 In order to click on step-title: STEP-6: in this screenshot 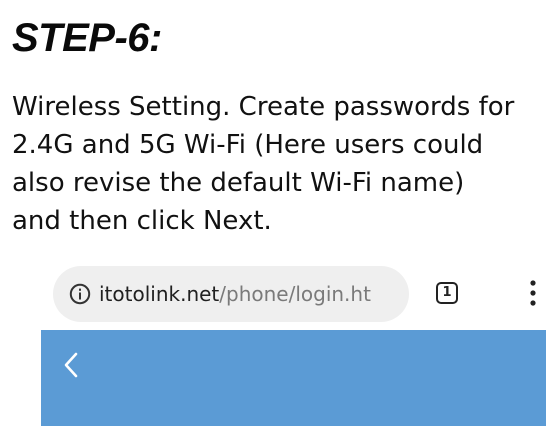, I will do `click(87, 38)`.